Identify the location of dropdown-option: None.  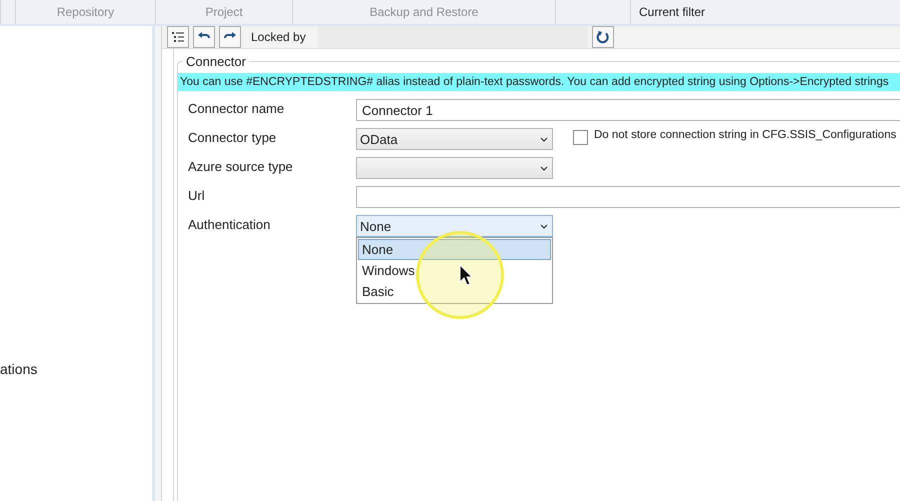
(454, 249).